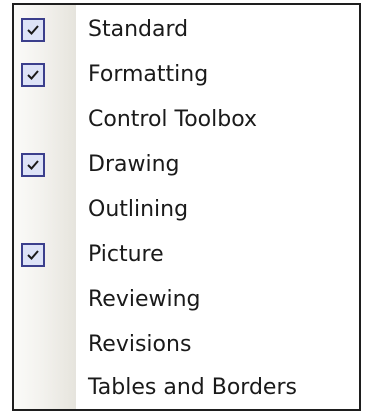 The image size is (374, 416). I want to click on menu-item-picture: Picture, so click(186, 255).